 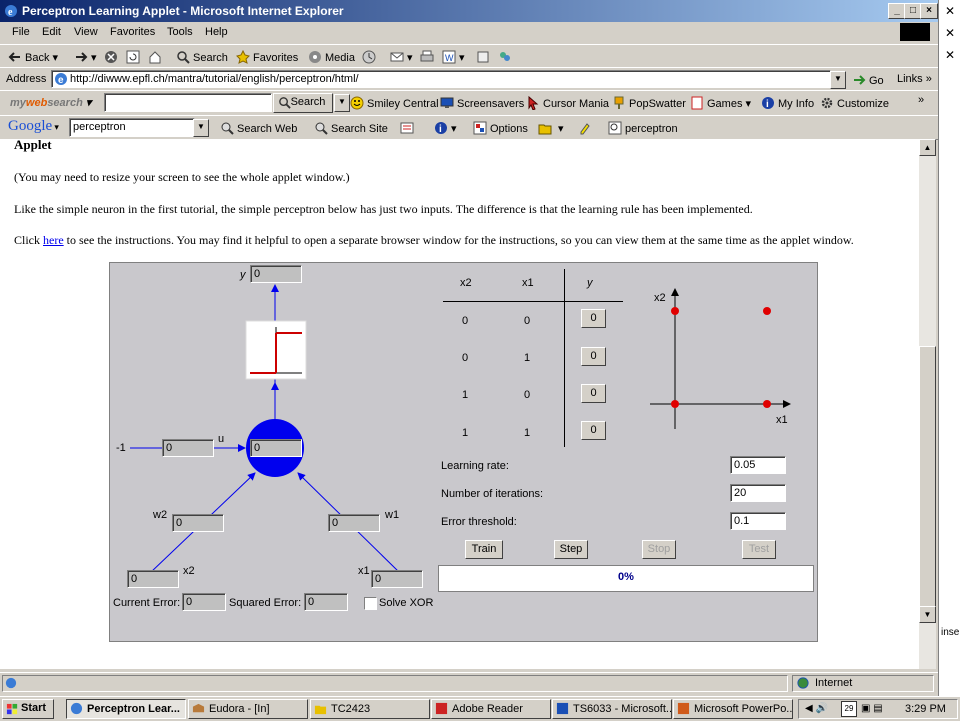 What do you see at coordinates (180, 32) in the screenshot?
I see `menu-tools: Tools` at bounding box center [180, 32].